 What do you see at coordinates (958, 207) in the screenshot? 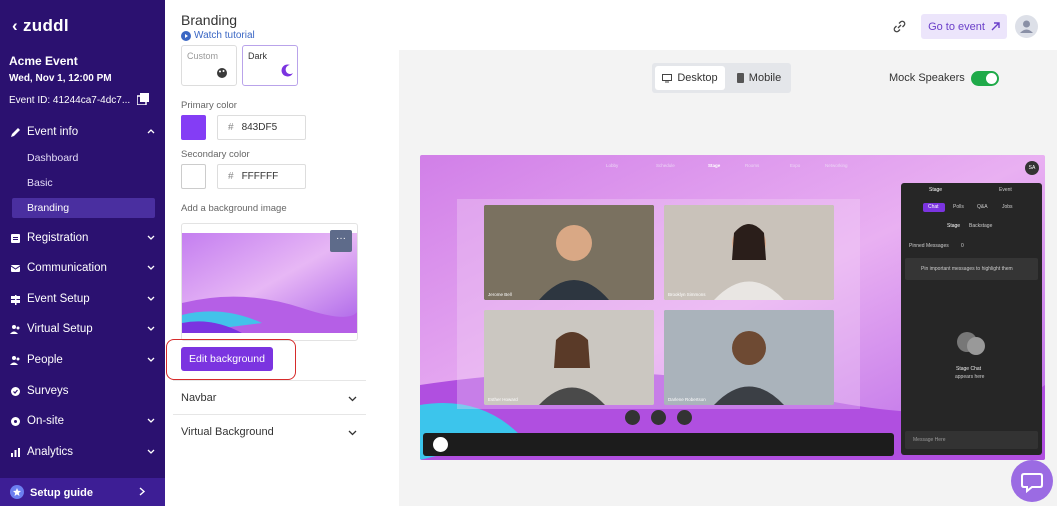
I see `chat-subtab-polls: Polls` at bounding box center [958, 207].